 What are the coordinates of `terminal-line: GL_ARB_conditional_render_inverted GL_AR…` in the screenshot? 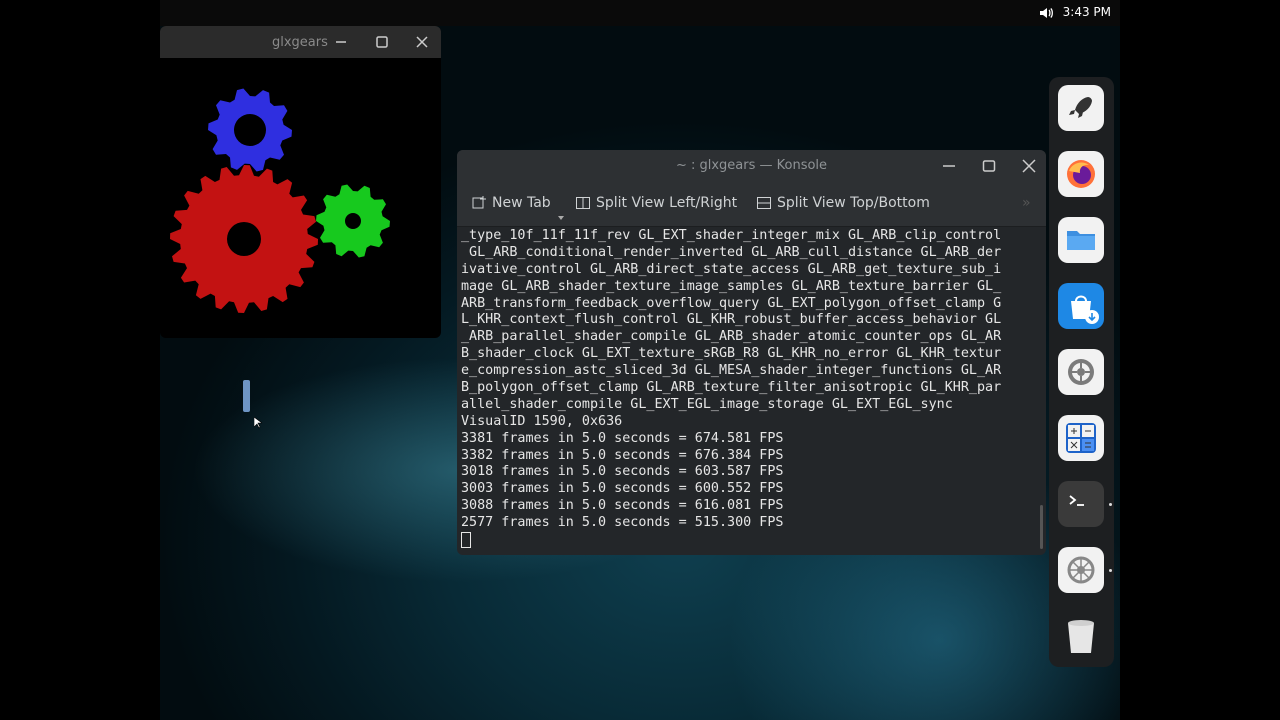 It's located at (731, 252).